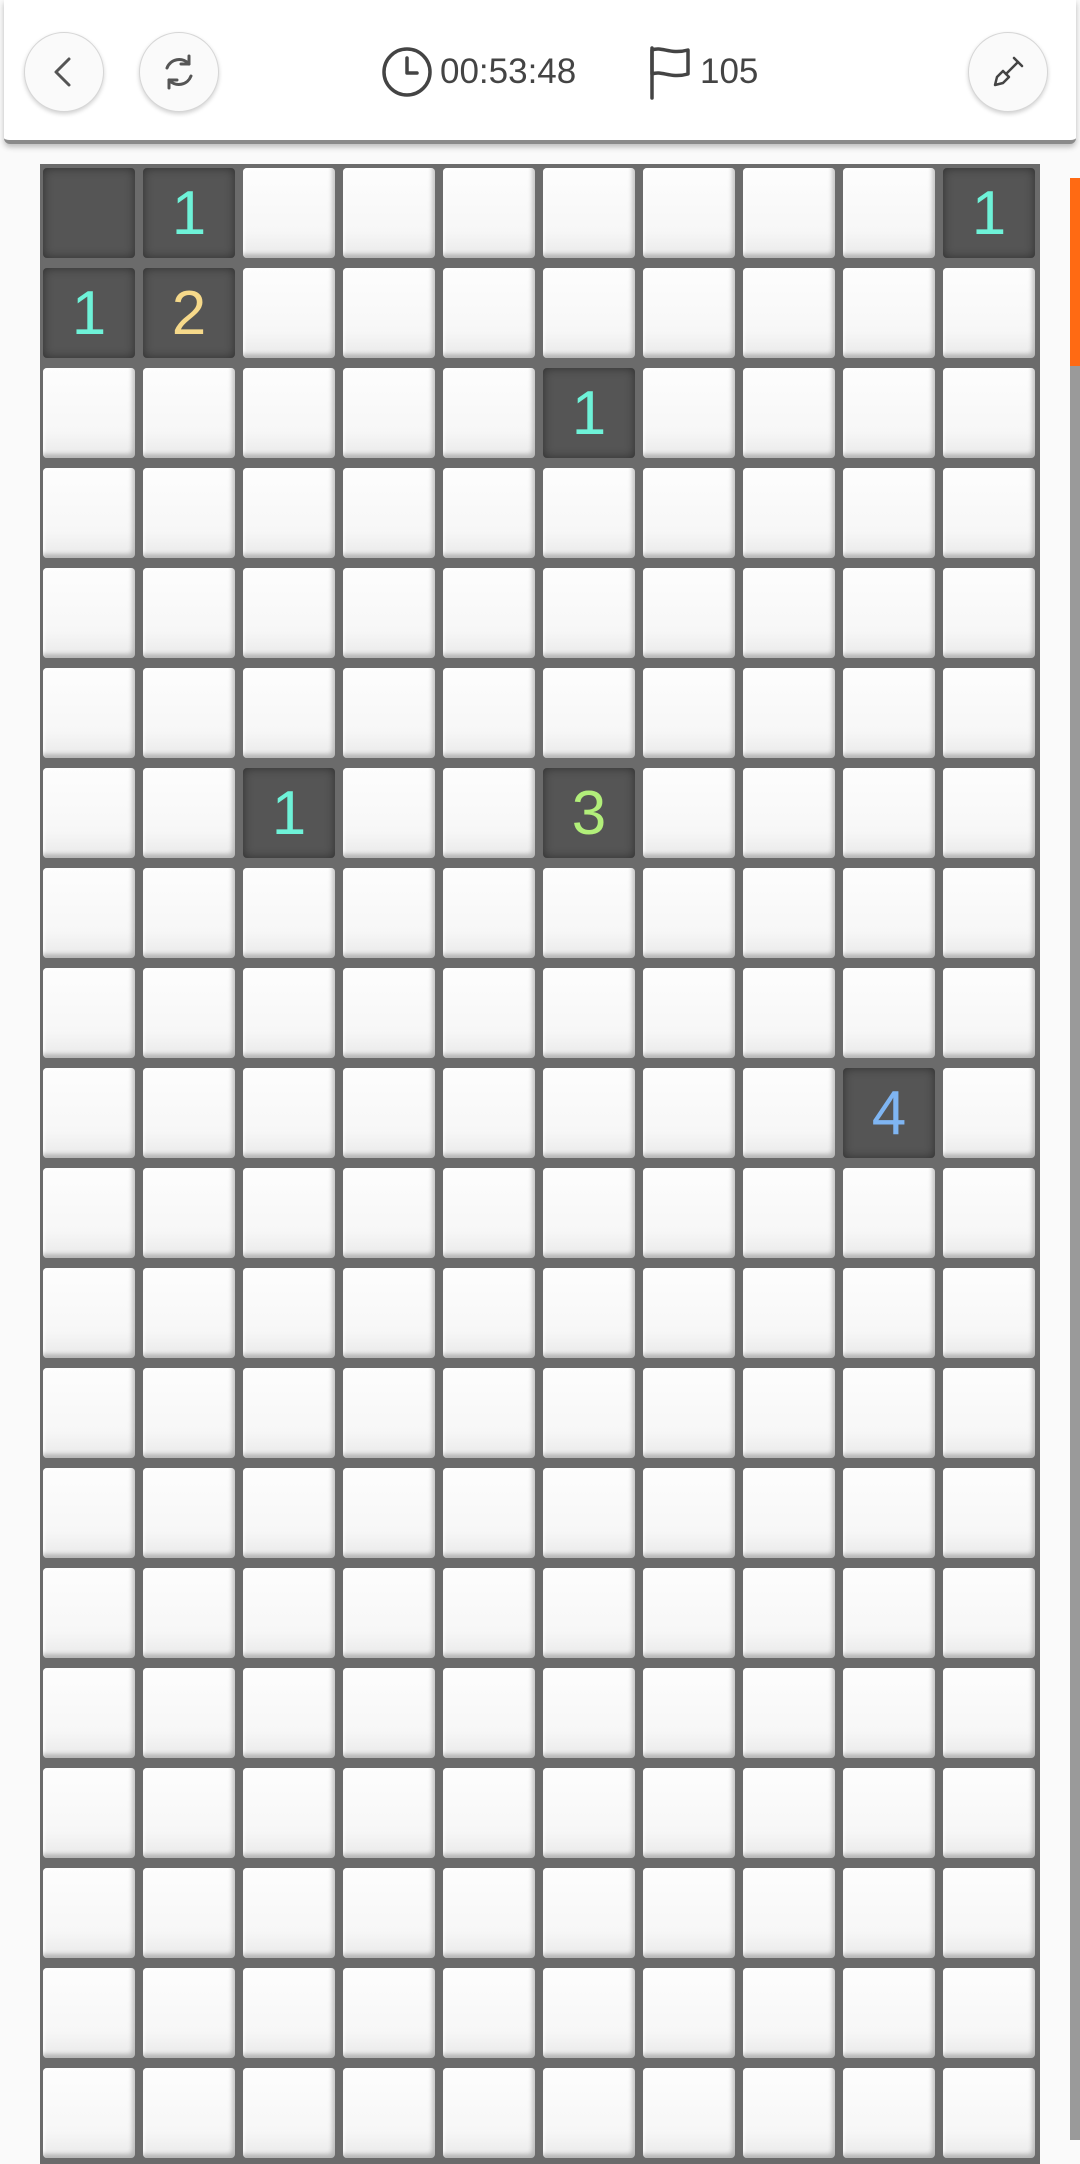  I want to click on scrollbar-track, so click(1075, 1159).